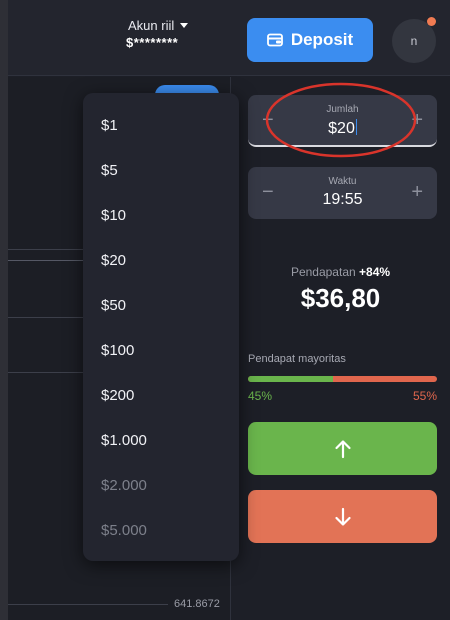 The image size is (450, 620). I want to click on dropdown-item: $10, so click(161, 215).